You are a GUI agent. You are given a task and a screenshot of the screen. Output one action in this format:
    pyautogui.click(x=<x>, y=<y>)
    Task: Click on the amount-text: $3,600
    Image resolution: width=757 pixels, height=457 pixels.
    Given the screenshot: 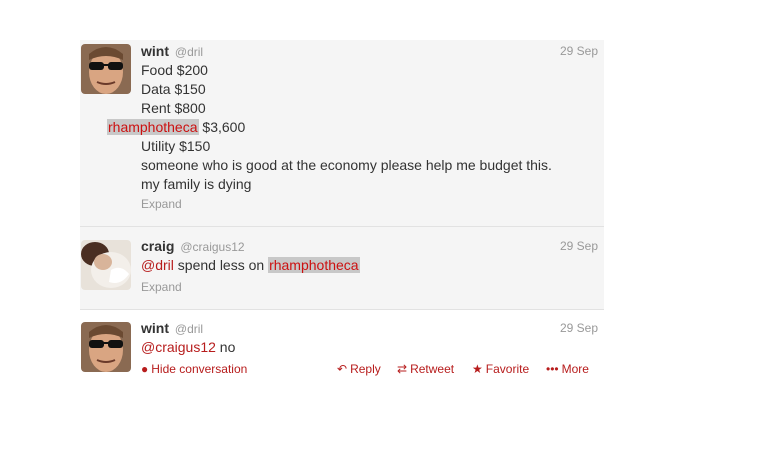 What is the action you would take?
    pyautogui.click(x=222, y=127)
    